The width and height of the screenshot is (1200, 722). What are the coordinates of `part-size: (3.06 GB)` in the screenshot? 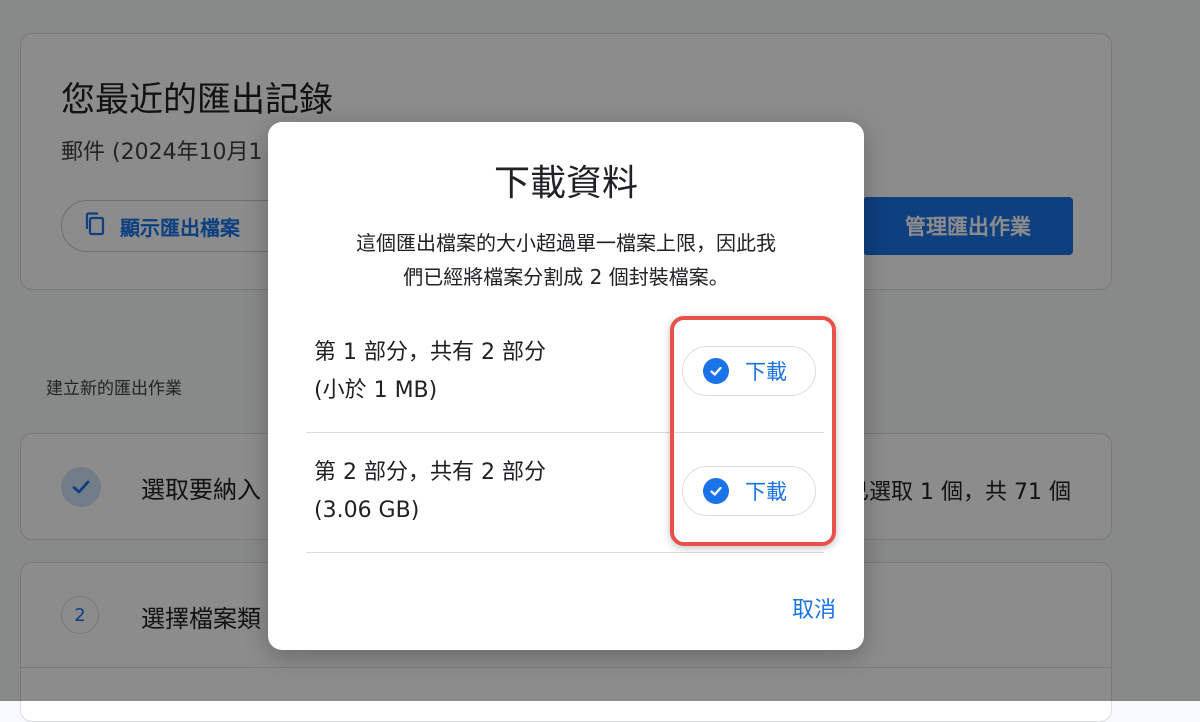 It's located at (367, 510).